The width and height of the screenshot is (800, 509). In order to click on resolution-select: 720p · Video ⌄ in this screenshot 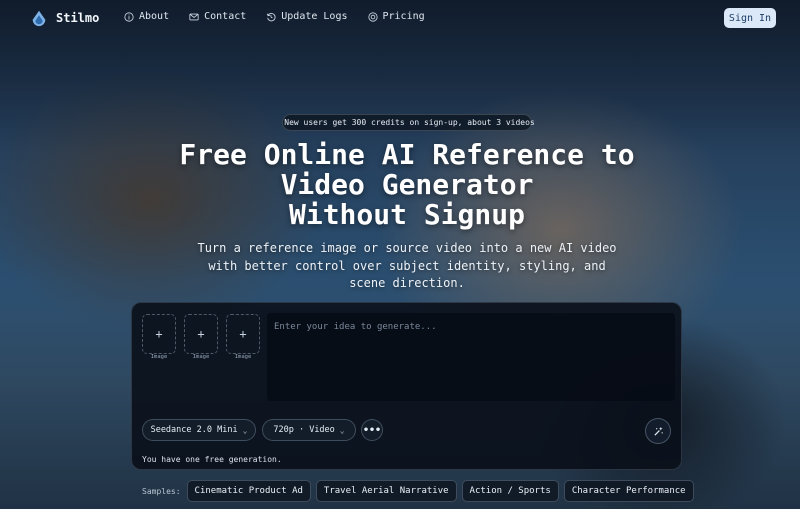, I will do `click(309, 430)`.